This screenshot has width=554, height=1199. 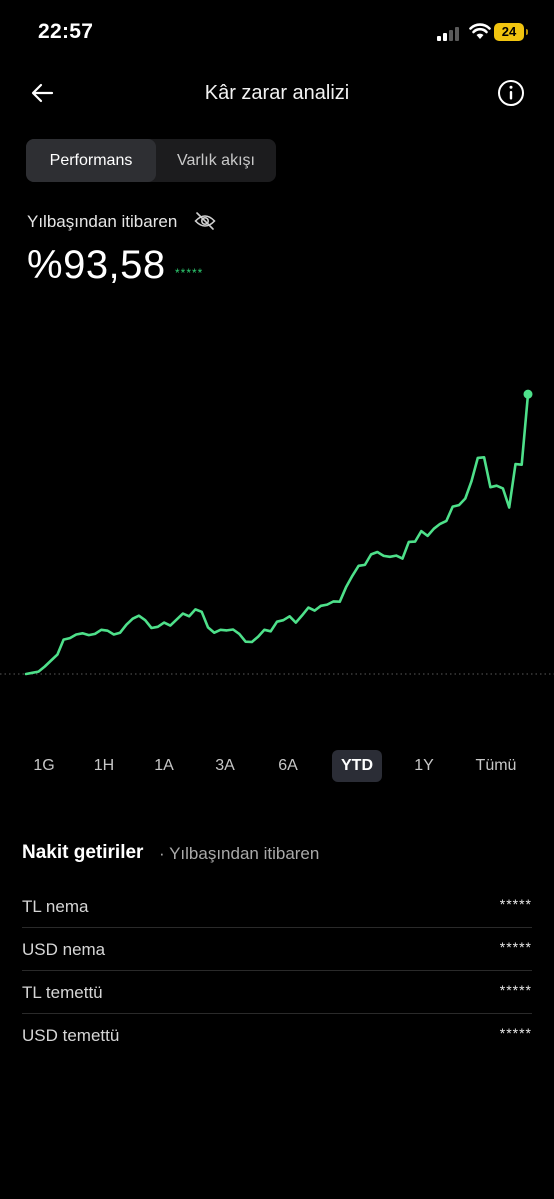 I want to click on performance-value: %93,58, so click(x=96, y=265).